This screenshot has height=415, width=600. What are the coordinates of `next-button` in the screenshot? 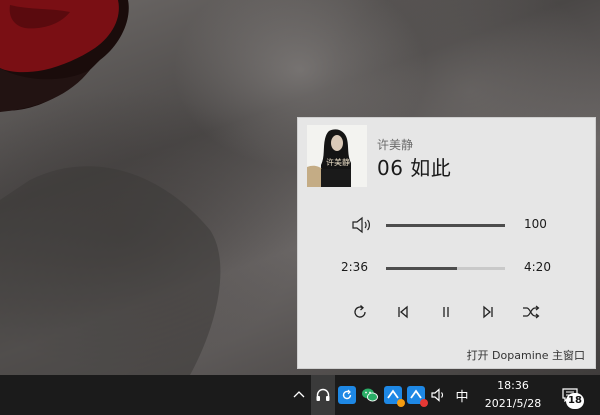 It's located at (488, 312).